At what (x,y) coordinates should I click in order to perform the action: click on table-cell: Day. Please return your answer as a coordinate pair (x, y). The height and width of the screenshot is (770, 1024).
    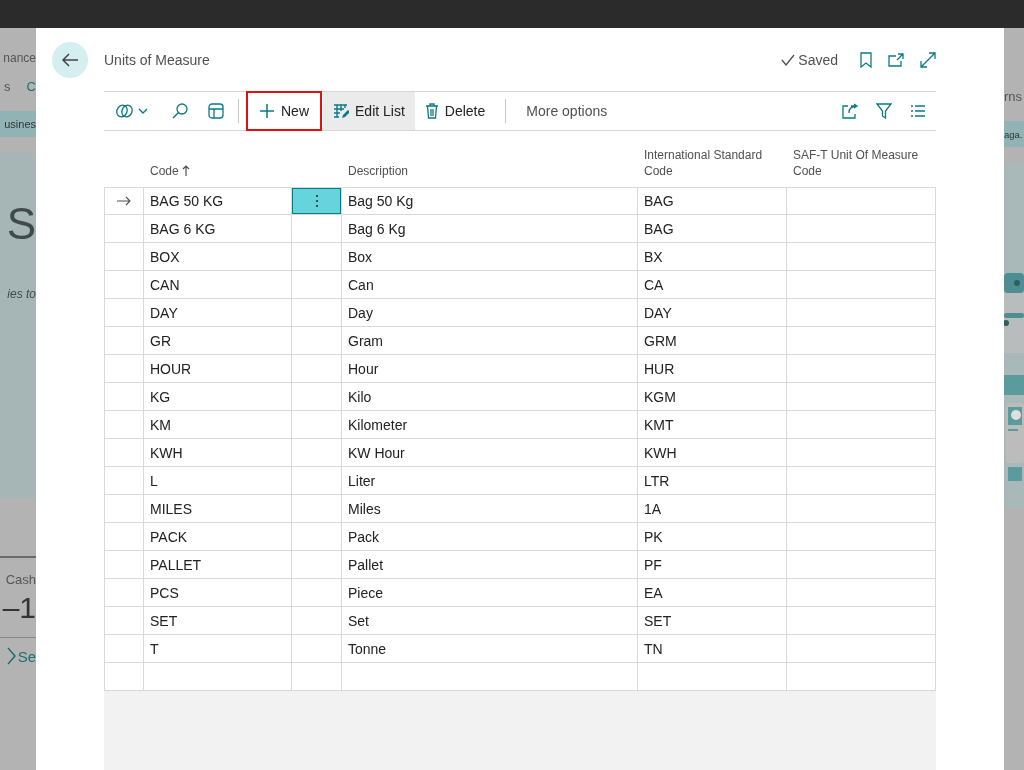
    Looking at the image, I should click on (490, 313).